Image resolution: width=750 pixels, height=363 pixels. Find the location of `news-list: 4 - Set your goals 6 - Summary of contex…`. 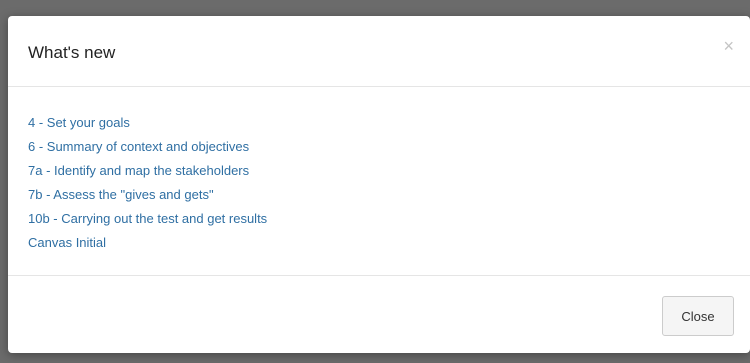

news-list: 4 - Set your goals 6 - Summary of contex… is located at coordinates (147, 183).